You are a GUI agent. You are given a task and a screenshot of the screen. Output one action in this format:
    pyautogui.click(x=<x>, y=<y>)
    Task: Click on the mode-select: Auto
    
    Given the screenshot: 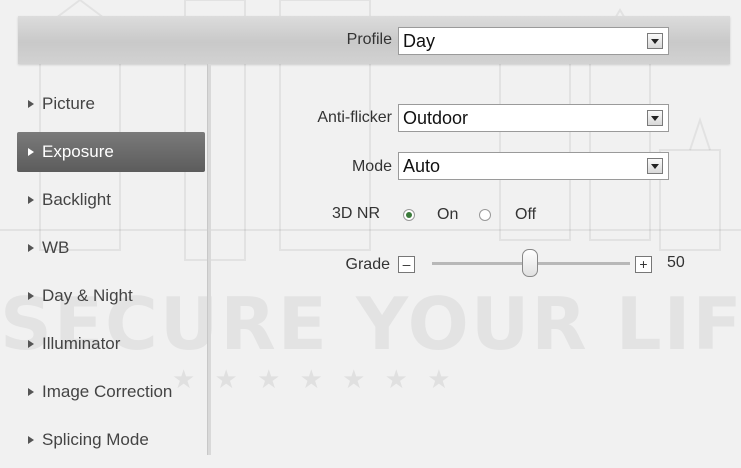 What is the action you would take?
    pyautogui.click(x=533, y=166)
    